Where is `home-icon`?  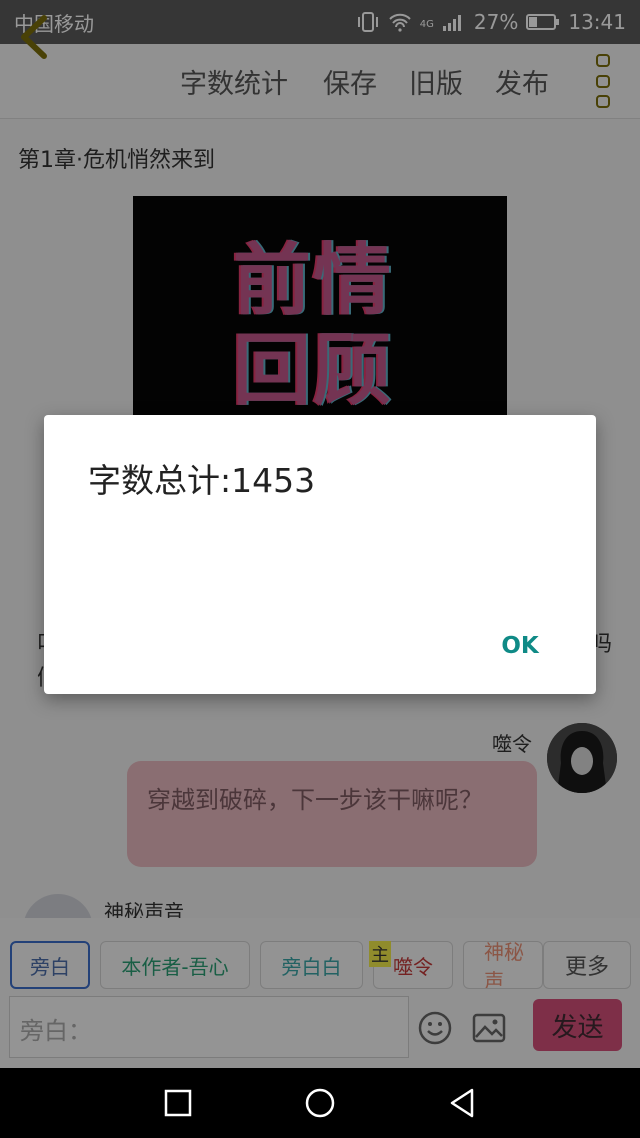
home-icon is located at coordinates (320, 1103).